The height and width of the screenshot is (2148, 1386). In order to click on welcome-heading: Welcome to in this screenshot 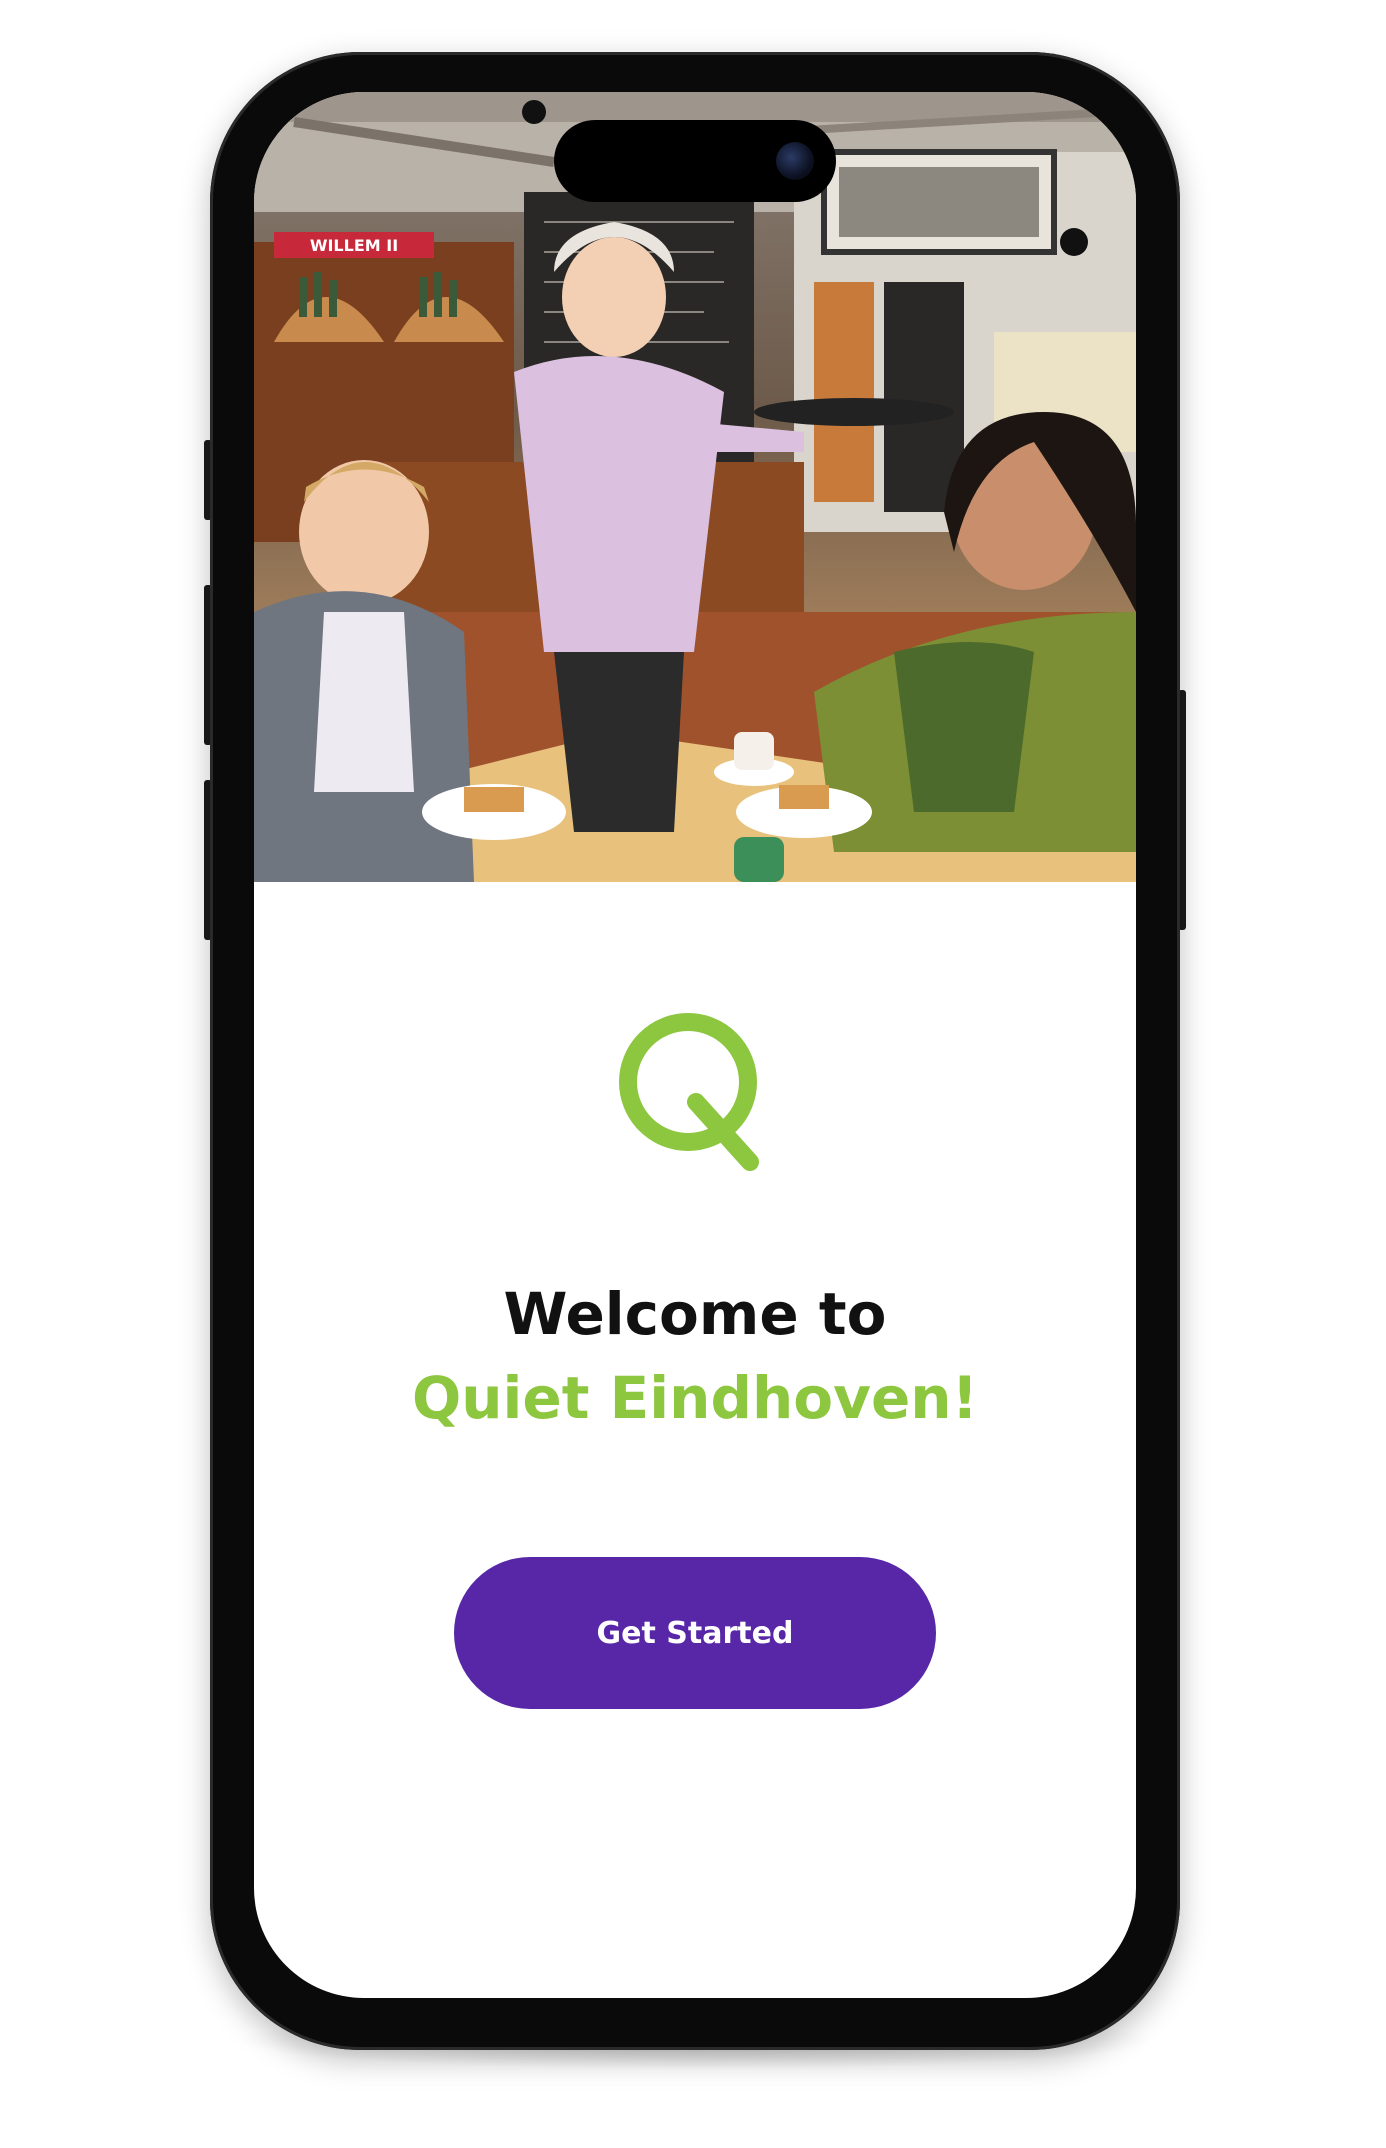, I will do `click(695, 1314)`.